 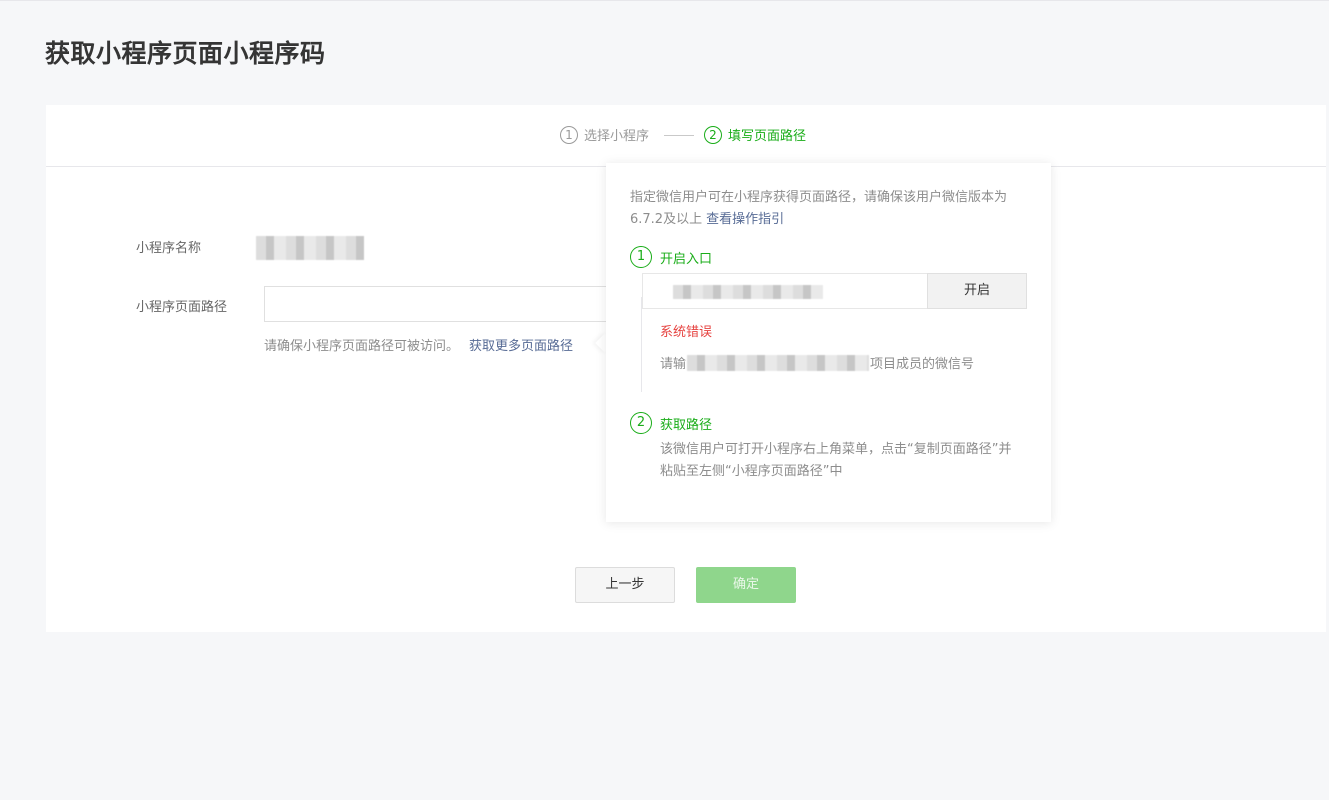 What do you see at coordinates (182, 307) in the screenshot?
I see `page-path-label: 小程序页面路径` at bounding box center [182, 307].